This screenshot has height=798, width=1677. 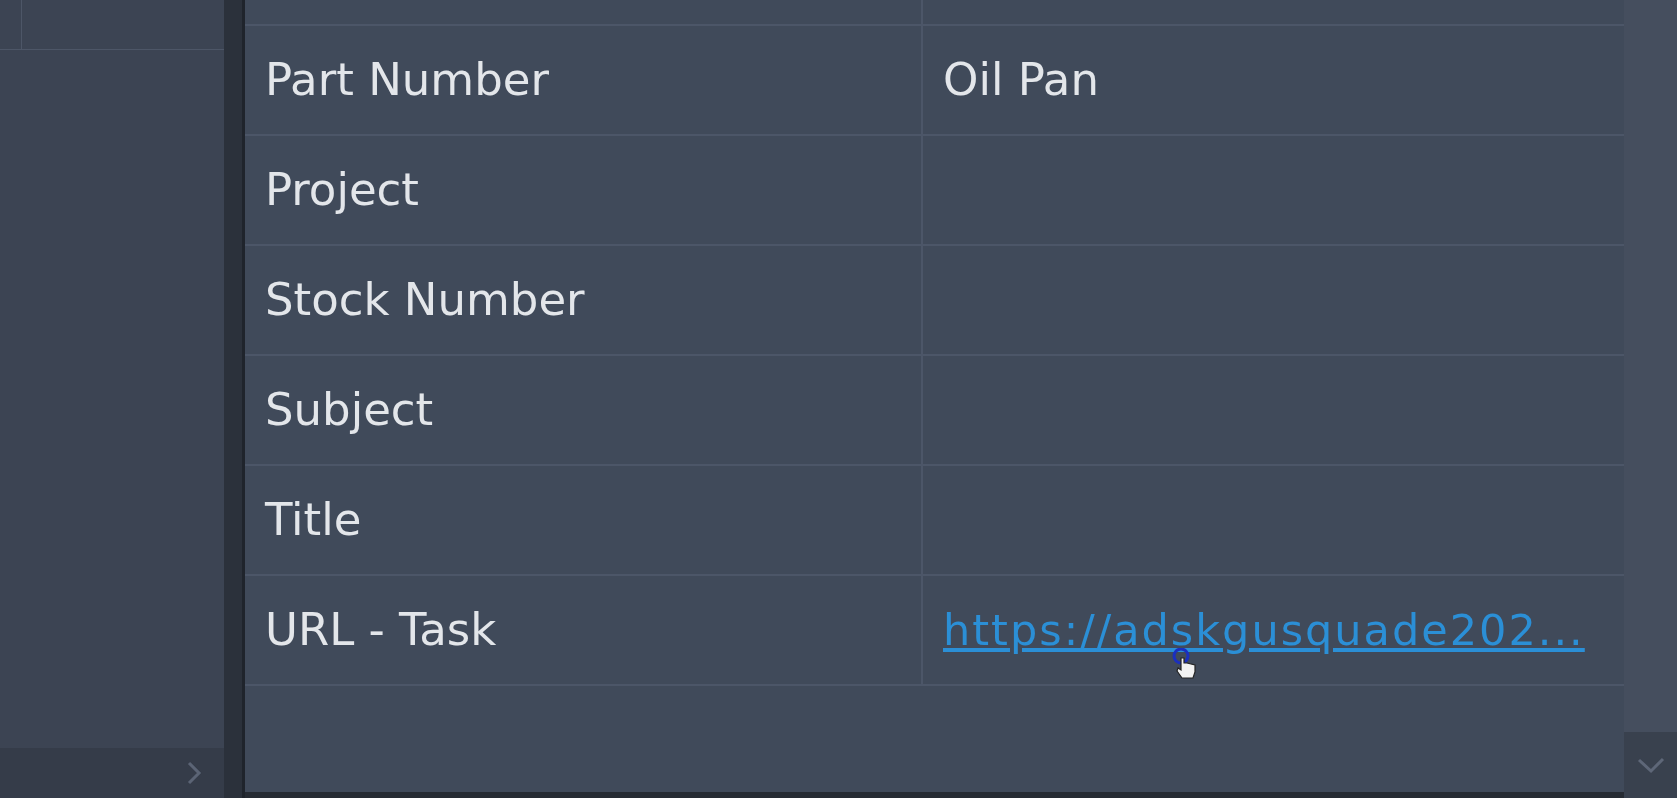 I want to click on chevron-right-icon, so click(x=194, y=773).